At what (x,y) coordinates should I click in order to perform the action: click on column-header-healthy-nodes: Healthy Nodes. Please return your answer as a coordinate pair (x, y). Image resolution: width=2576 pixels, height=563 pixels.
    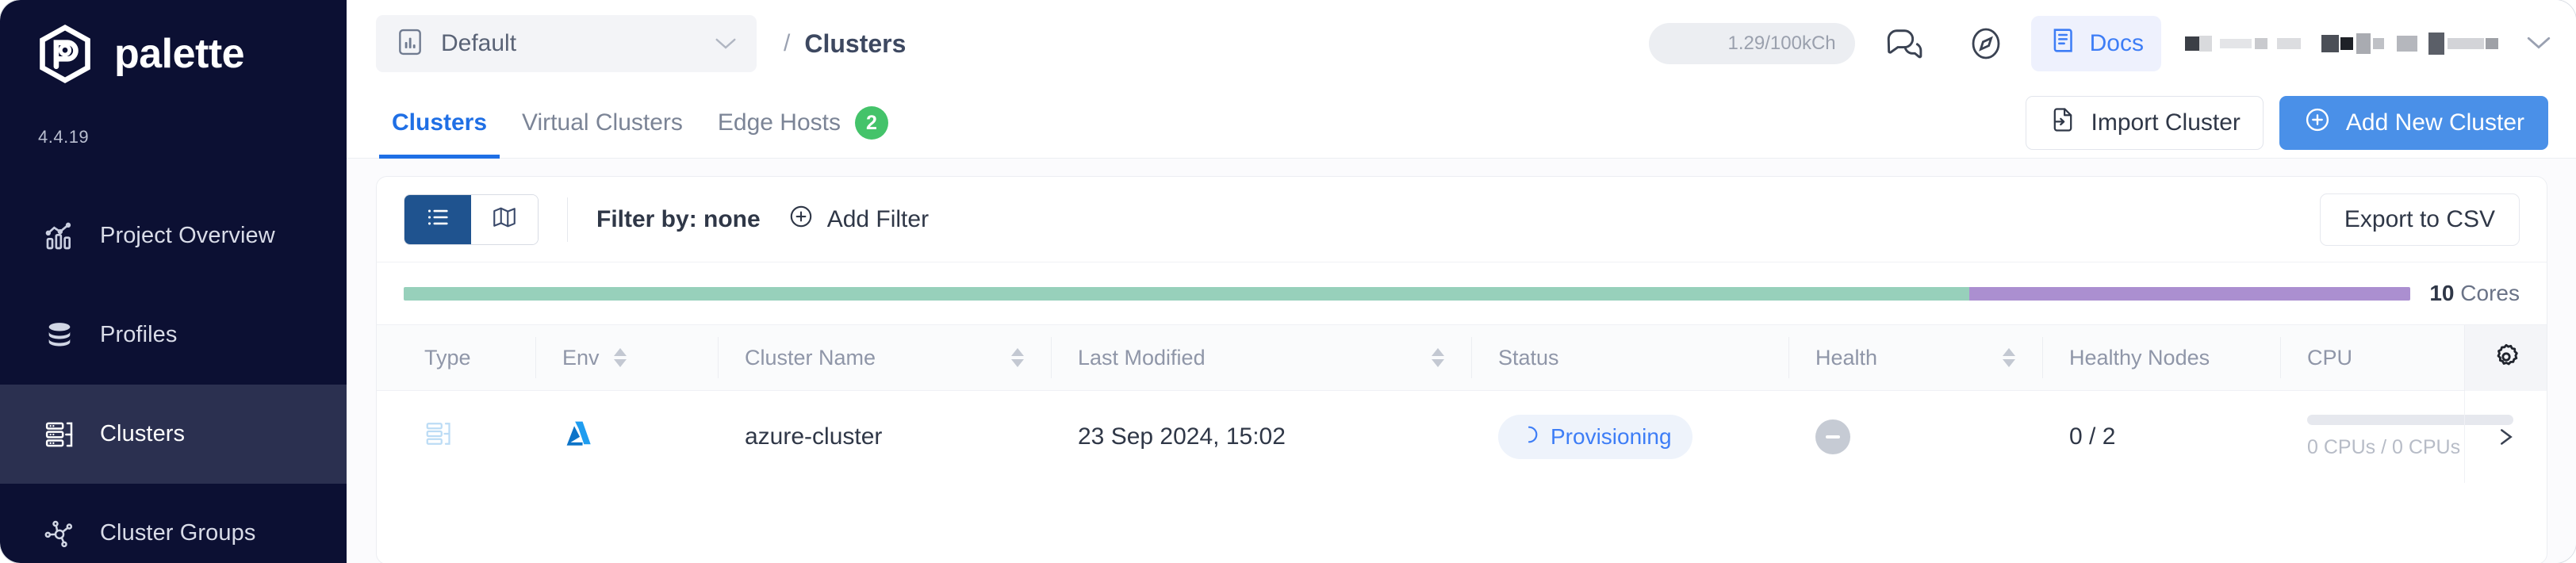
    Looking at the image, I should click on (2161, 357).